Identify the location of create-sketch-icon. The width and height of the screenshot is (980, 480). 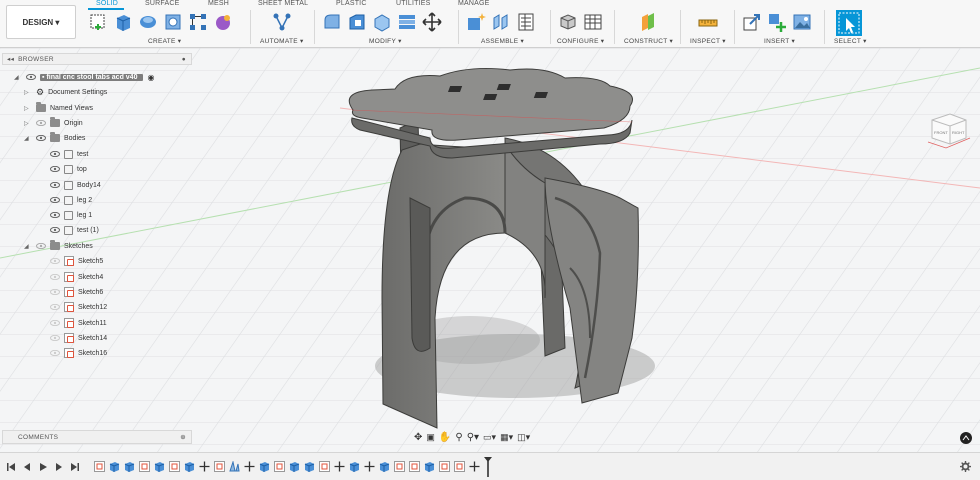
(98, 22).